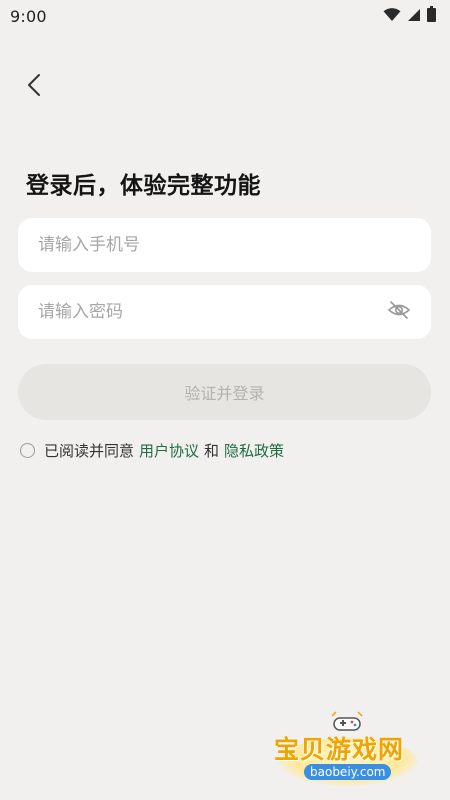  What do you see at coordinates (27, 450) in the screenshot?
I see `agreement-checkbox` at bounding box center [27, 450].